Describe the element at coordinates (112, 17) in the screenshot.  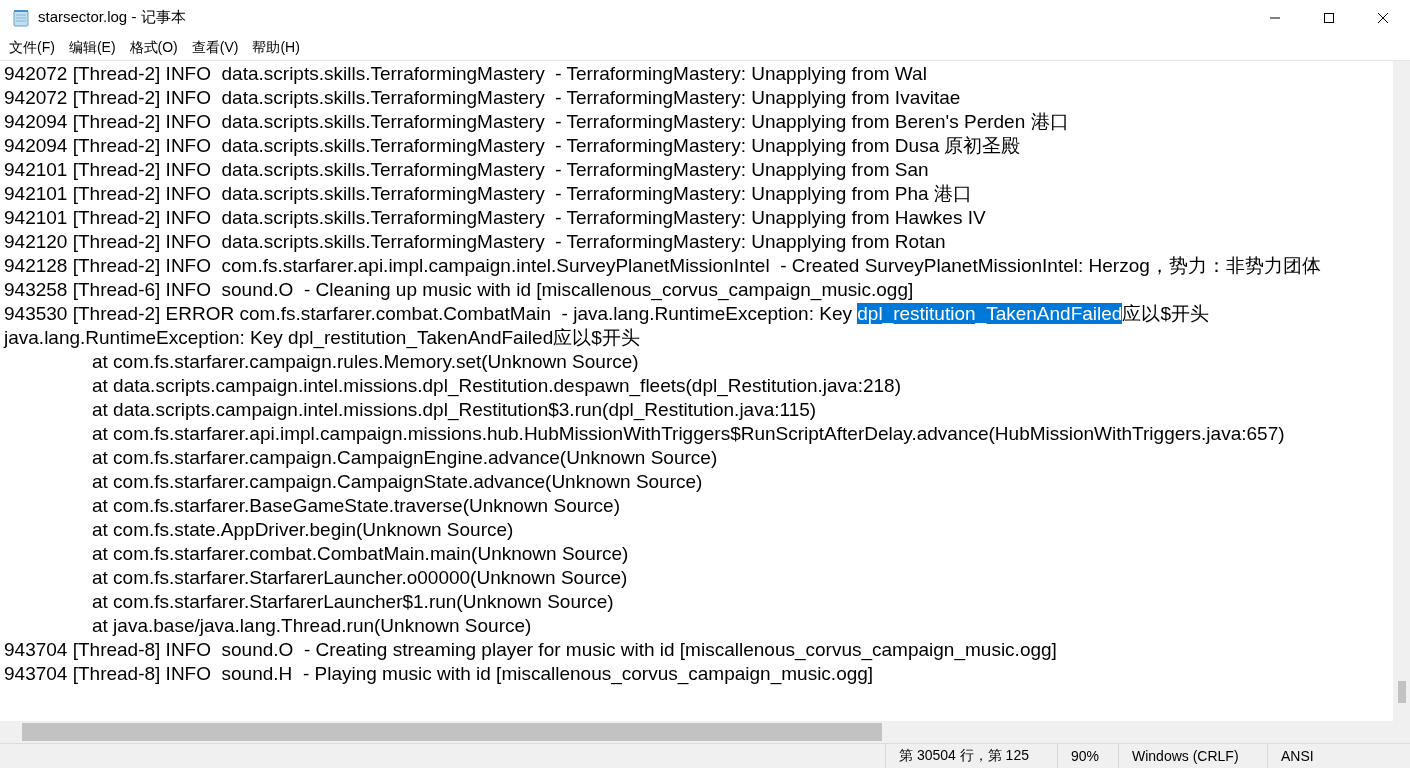
I see `window-title: starsector.log - 记事本` at that location.